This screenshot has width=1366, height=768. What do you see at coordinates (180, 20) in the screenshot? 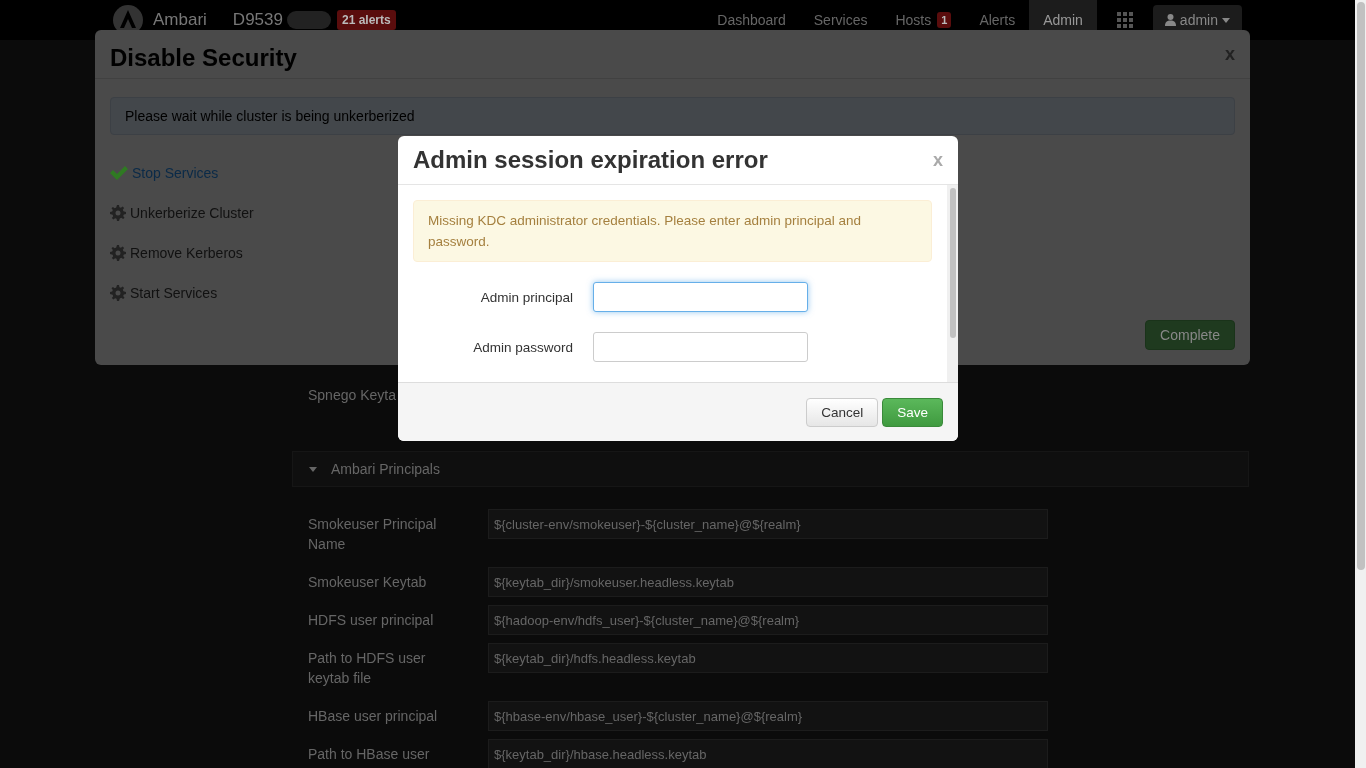
I see `brand-name: Ambari` at bounding box center [180, 20].